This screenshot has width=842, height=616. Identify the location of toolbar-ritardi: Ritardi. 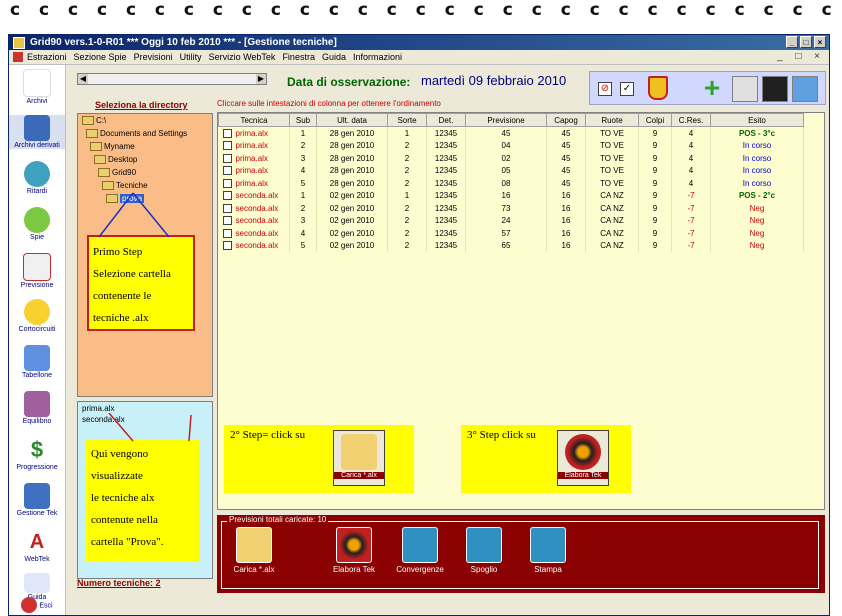
(37, 178).